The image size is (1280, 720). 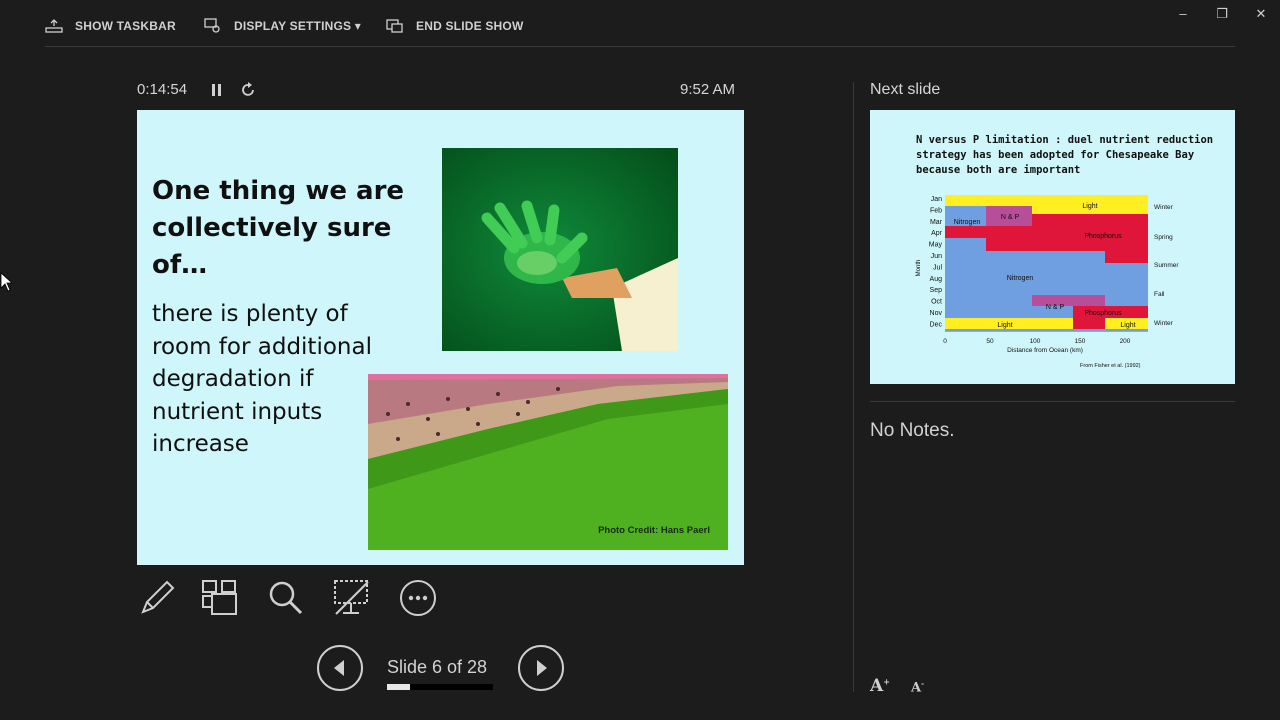 What do you see at coordinates (352, 598) in the screenshot?
I see `black-screen-icon` at bounding box center [352, 598].